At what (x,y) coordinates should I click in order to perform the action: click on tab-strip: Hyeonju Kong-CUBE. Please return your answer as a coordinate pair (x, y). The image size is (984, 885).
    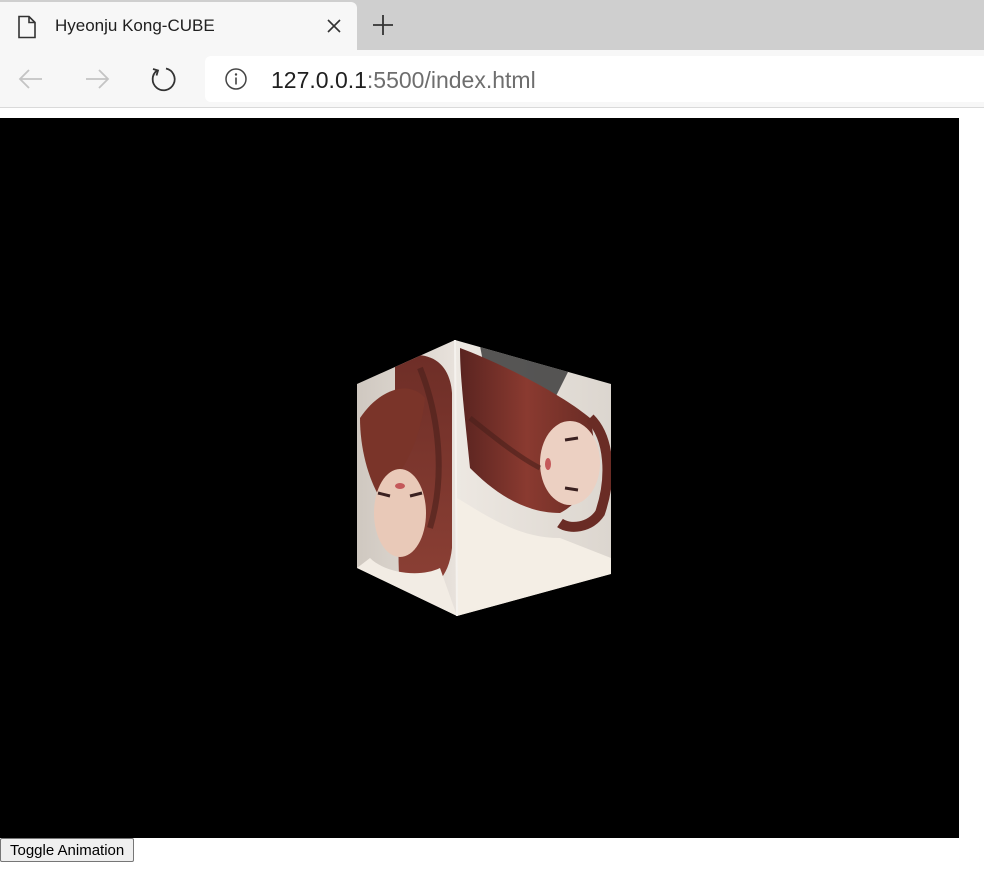
    Looking at the image, I should click on (492, 25).